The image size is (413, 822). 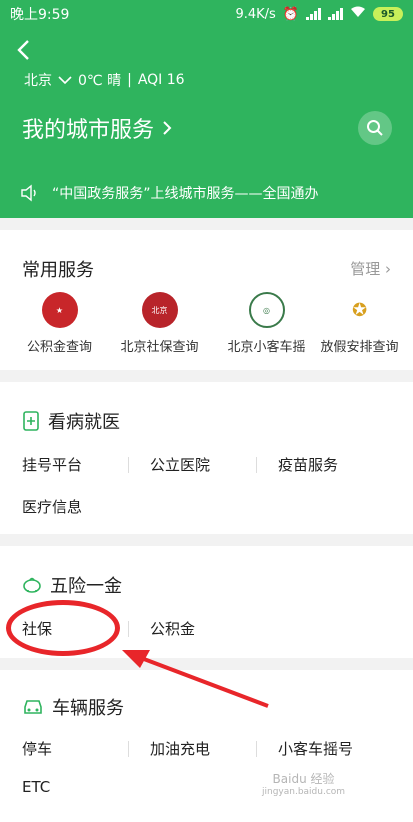 I want to click on watermark-line1: Baidu 经验, so click(x=303, y=779).